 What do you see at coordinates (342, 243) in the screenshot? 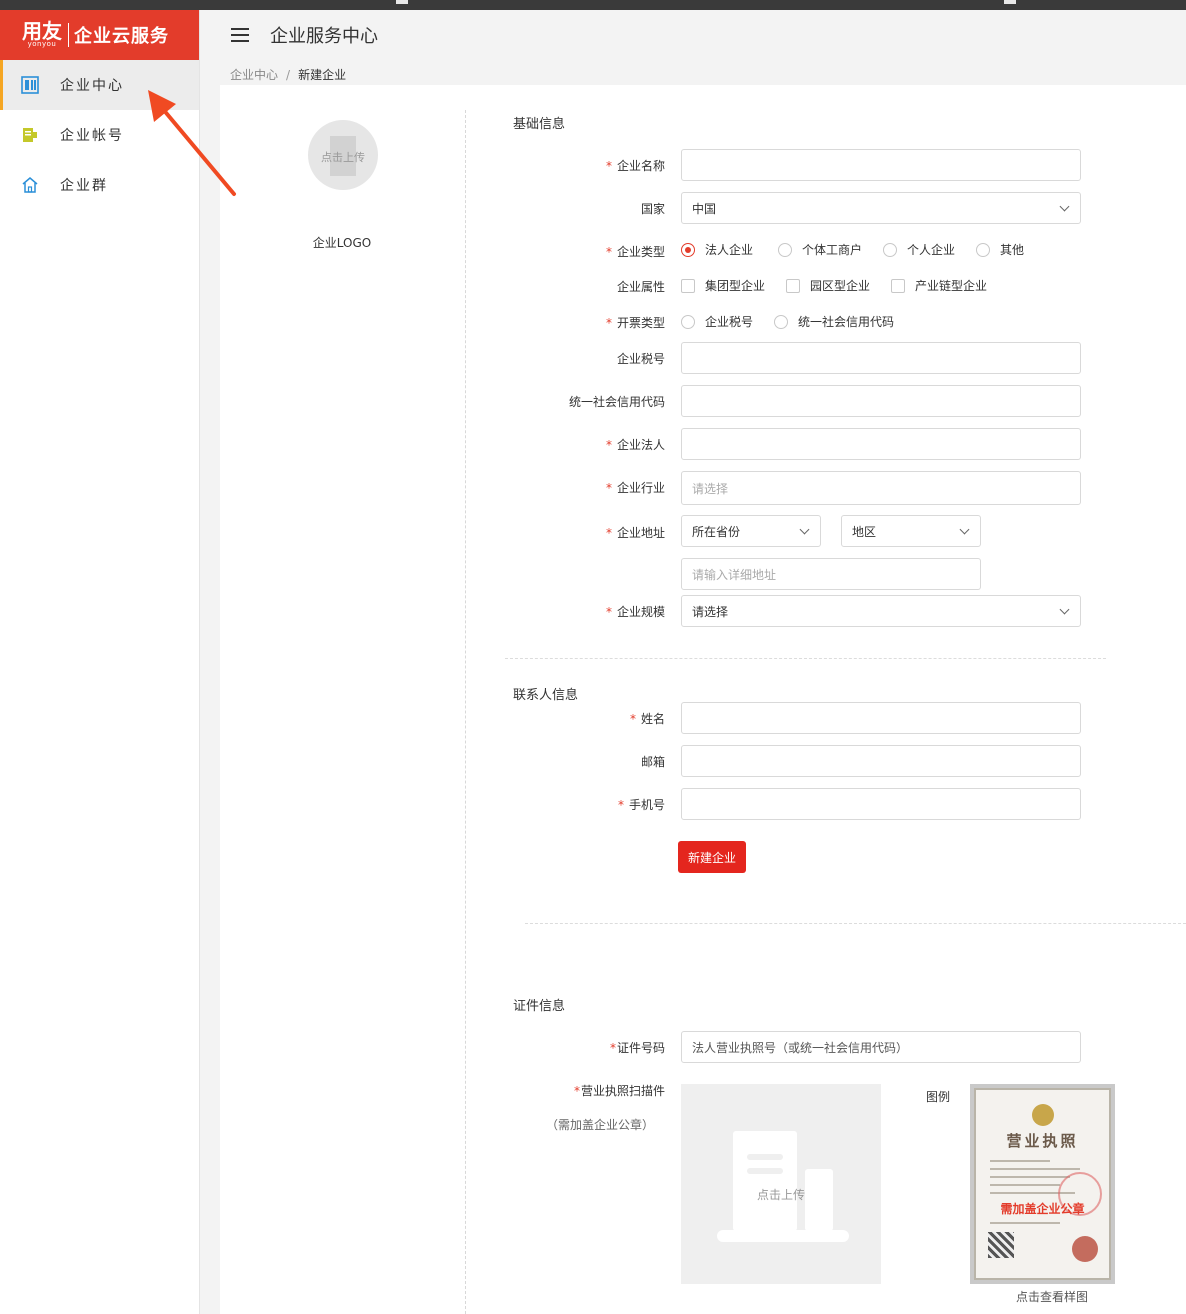
I see `logo-label: 企业LOGO` at bounding box center [342, 243].